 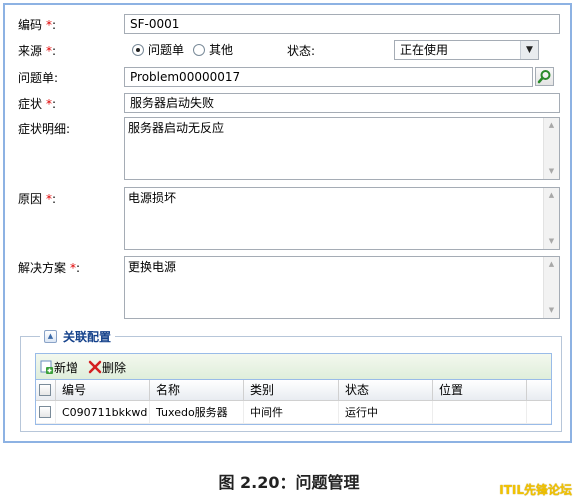 I want to click on cell-id: C090711bkkwd, so click(x=103, y=412).